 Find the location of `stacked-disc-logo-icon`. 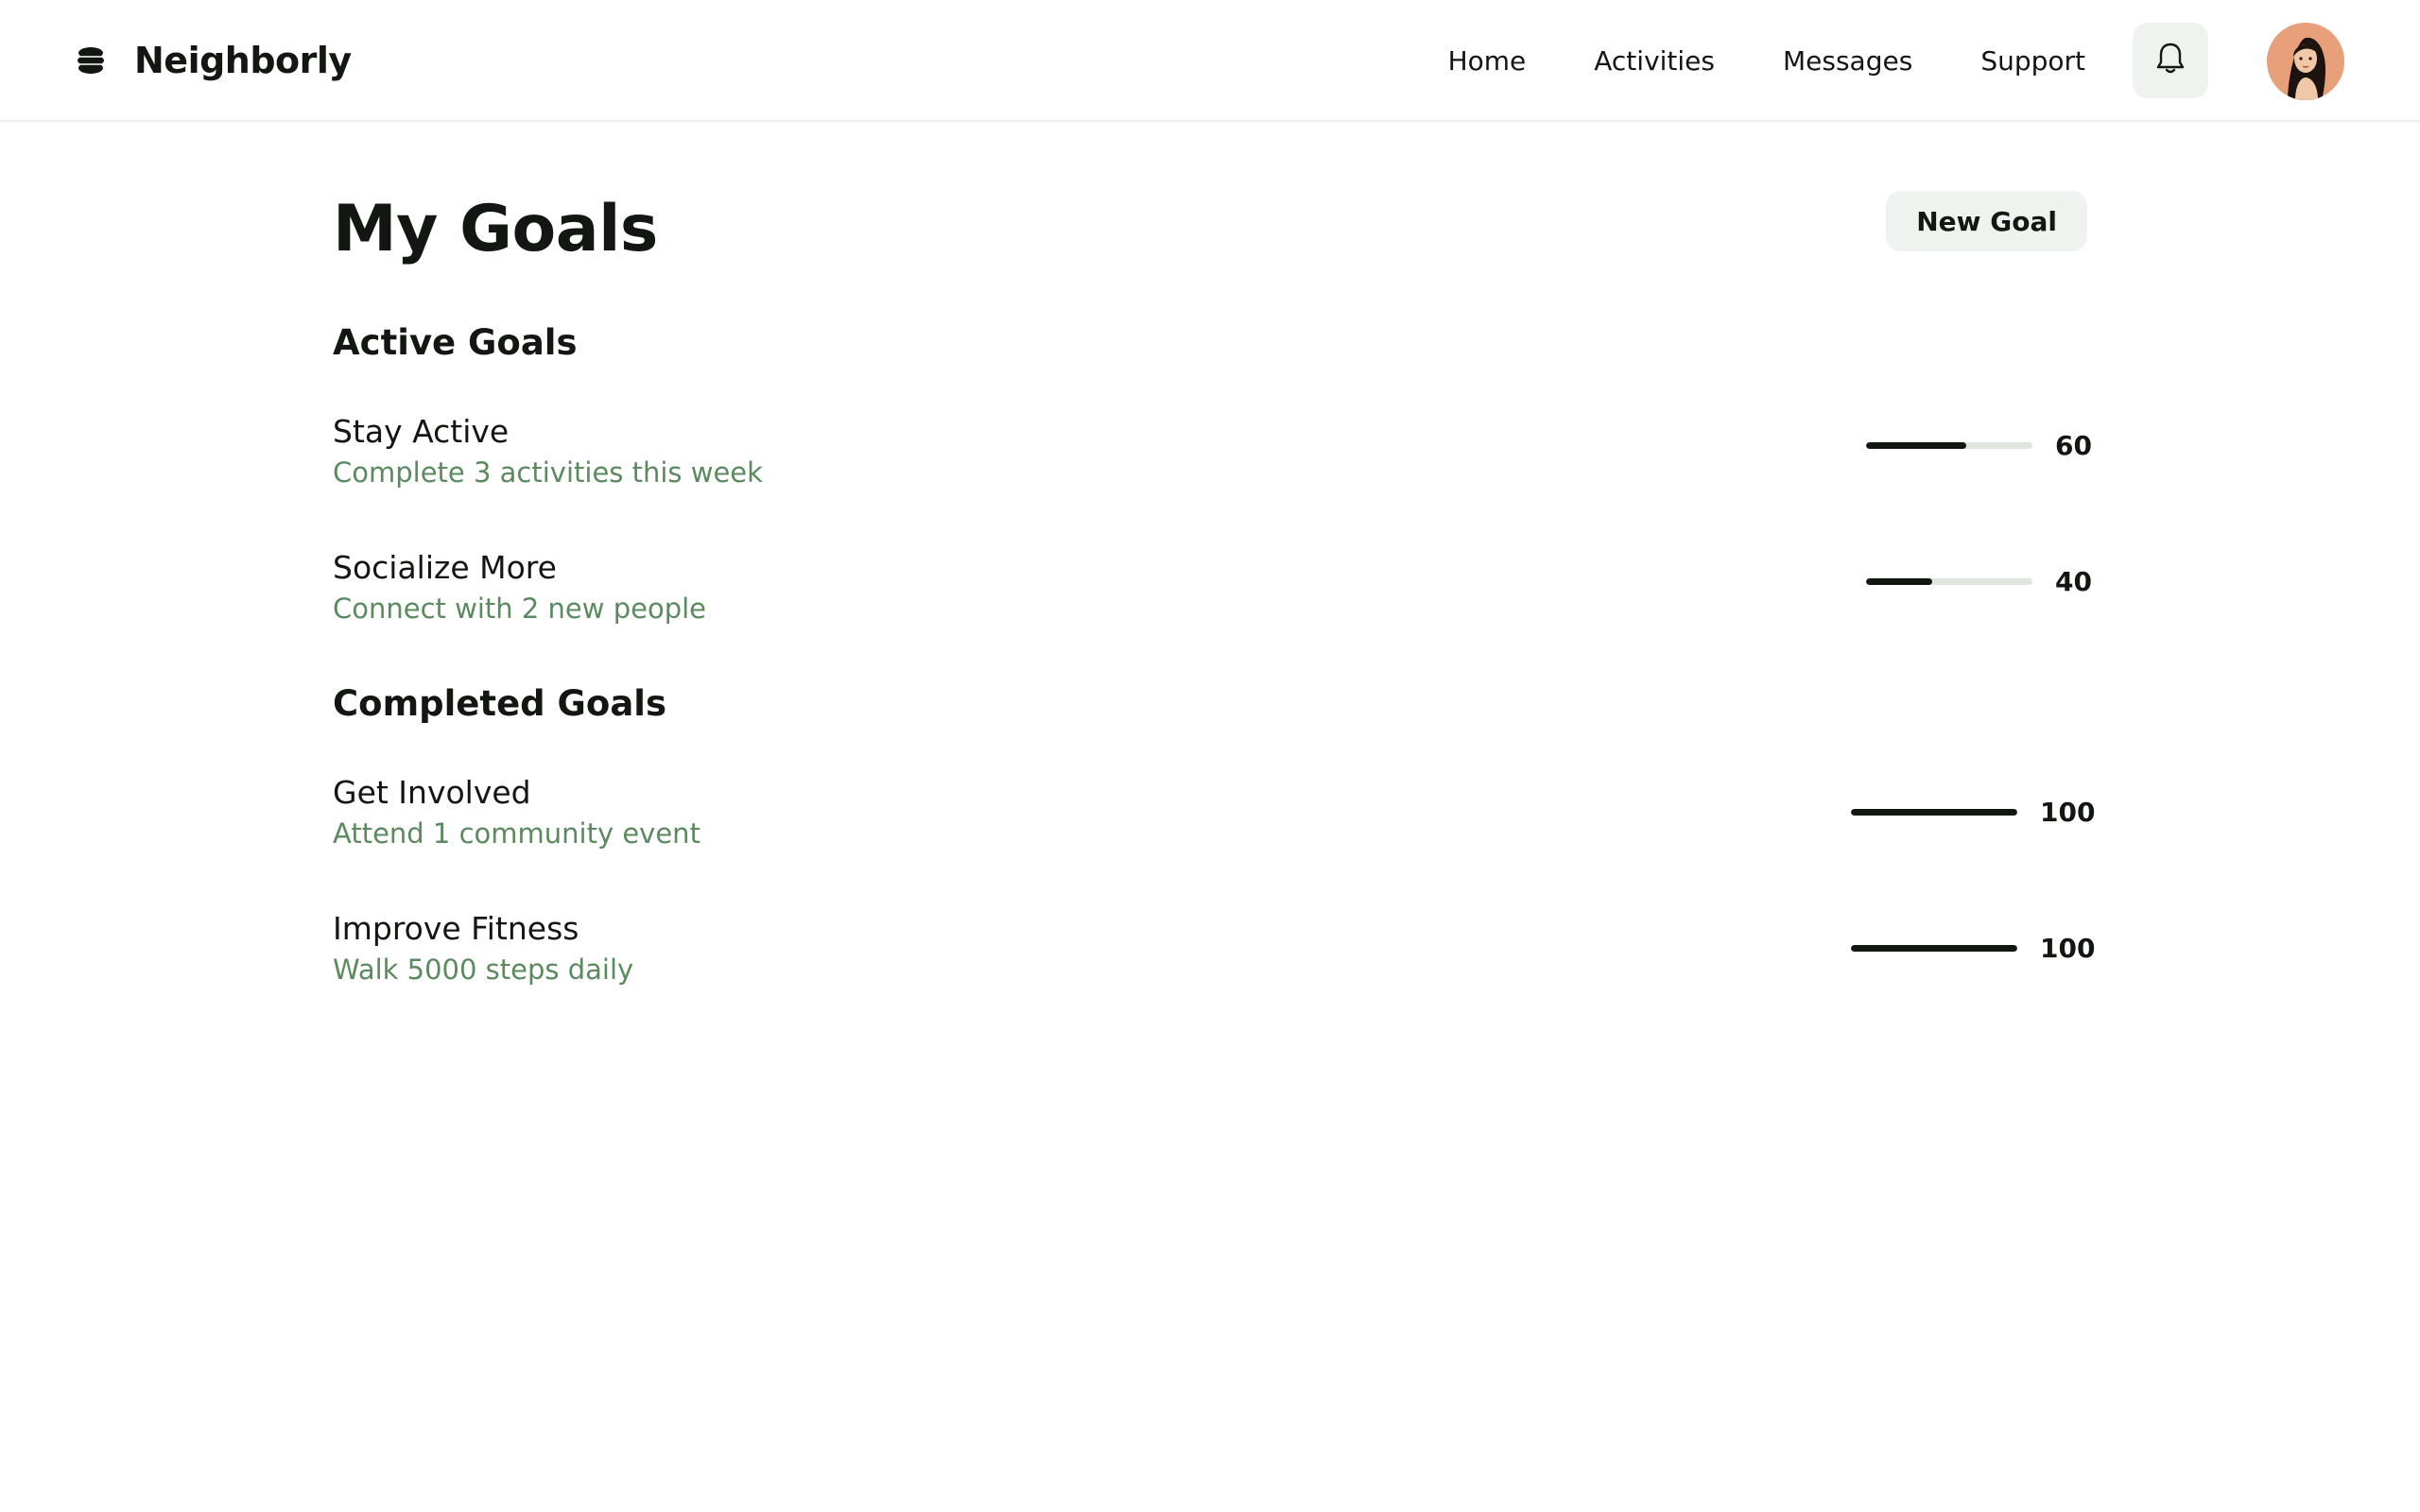

stacked-disc-logo-icon is located at coordinates (91, 60).